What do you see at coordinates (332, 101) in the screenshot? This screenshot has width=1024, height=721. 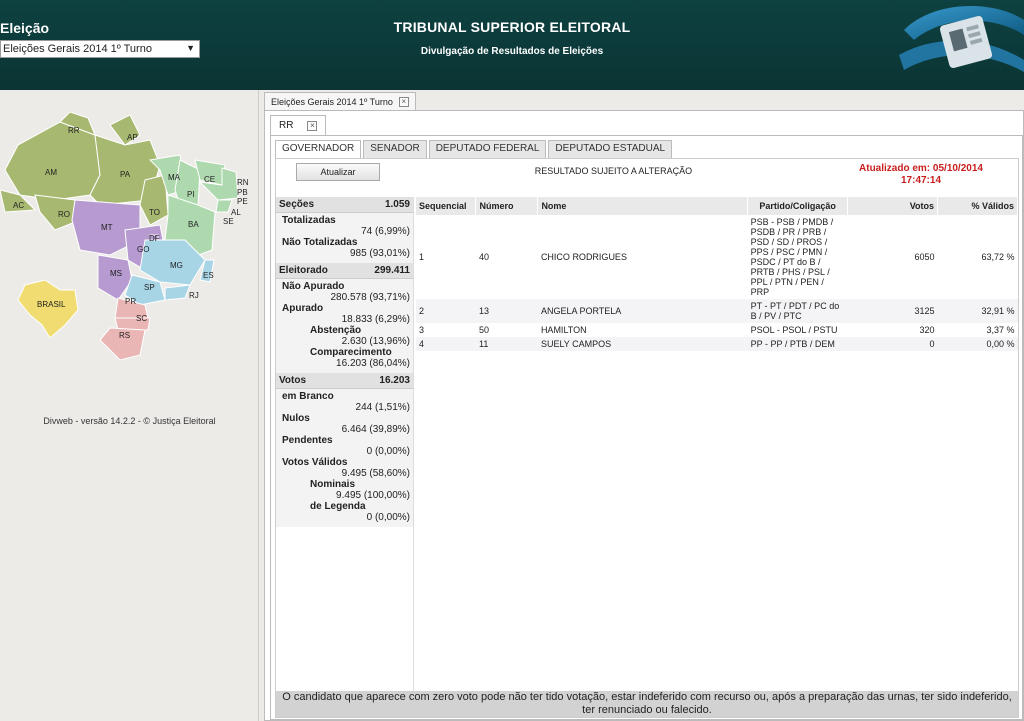 I see `tab-election-label: Eleições Gerais 2014 1º Turno` at bounding box center [332, 101].